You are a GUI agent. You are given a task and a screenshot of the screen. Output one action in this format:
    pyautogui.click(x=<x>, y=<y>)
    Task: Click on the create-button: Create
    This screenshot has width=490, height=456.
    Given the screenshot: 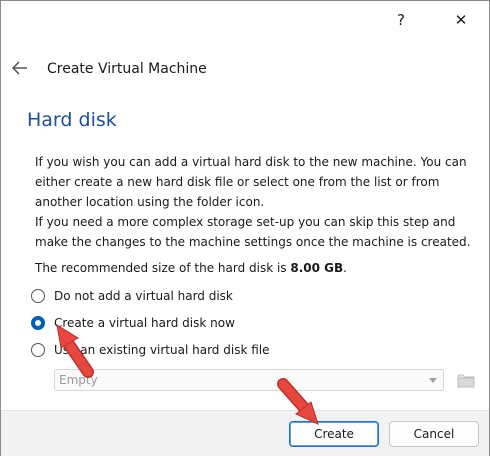 What is the action you would take?
    pyautogui.click(x=334, y=434)
    